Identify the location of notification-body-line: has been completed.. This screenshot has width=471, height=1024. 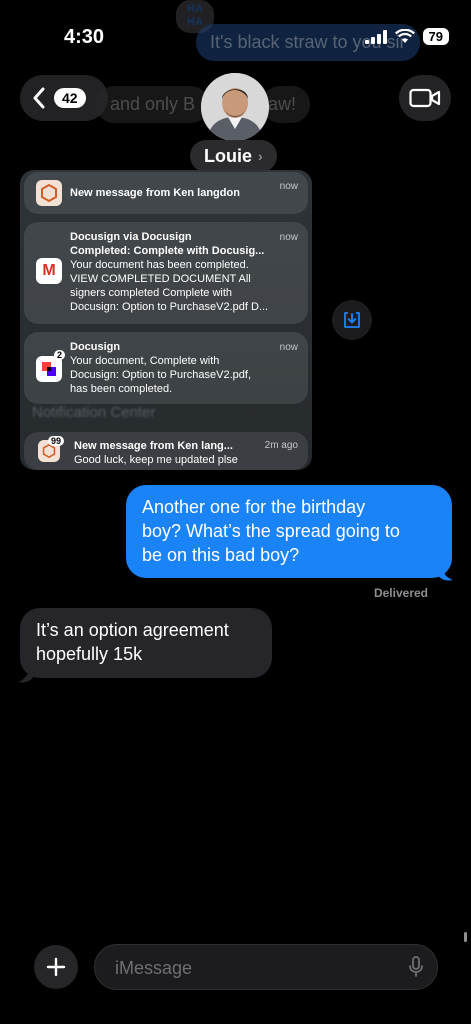
(121, 389).